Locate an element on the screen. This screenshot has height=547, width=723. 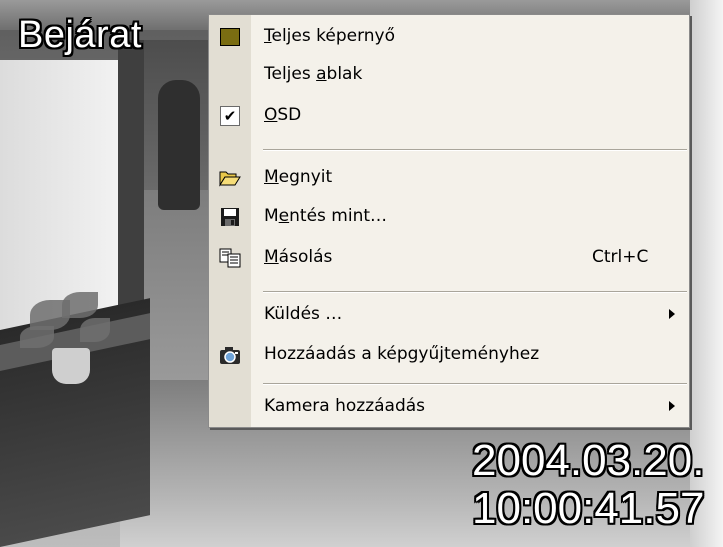
checkmark-icon: ✔ is located at coordinates (230, 116).